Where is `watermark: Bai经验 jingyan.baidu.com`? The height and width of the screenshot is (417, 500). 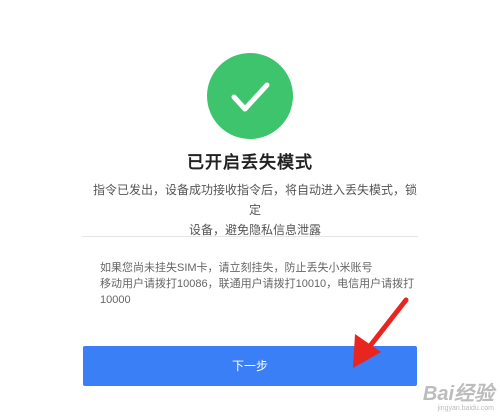 watermark: Bai经验 jingyan.baidu.com is located at coordinates (458, 398).